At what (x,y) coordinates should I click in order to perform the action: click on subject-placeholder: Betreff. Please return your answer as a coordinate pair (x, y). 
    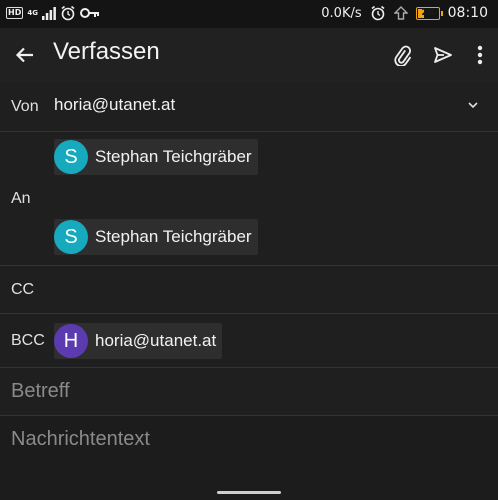
    Looking at the image, I should click on (40, 391).